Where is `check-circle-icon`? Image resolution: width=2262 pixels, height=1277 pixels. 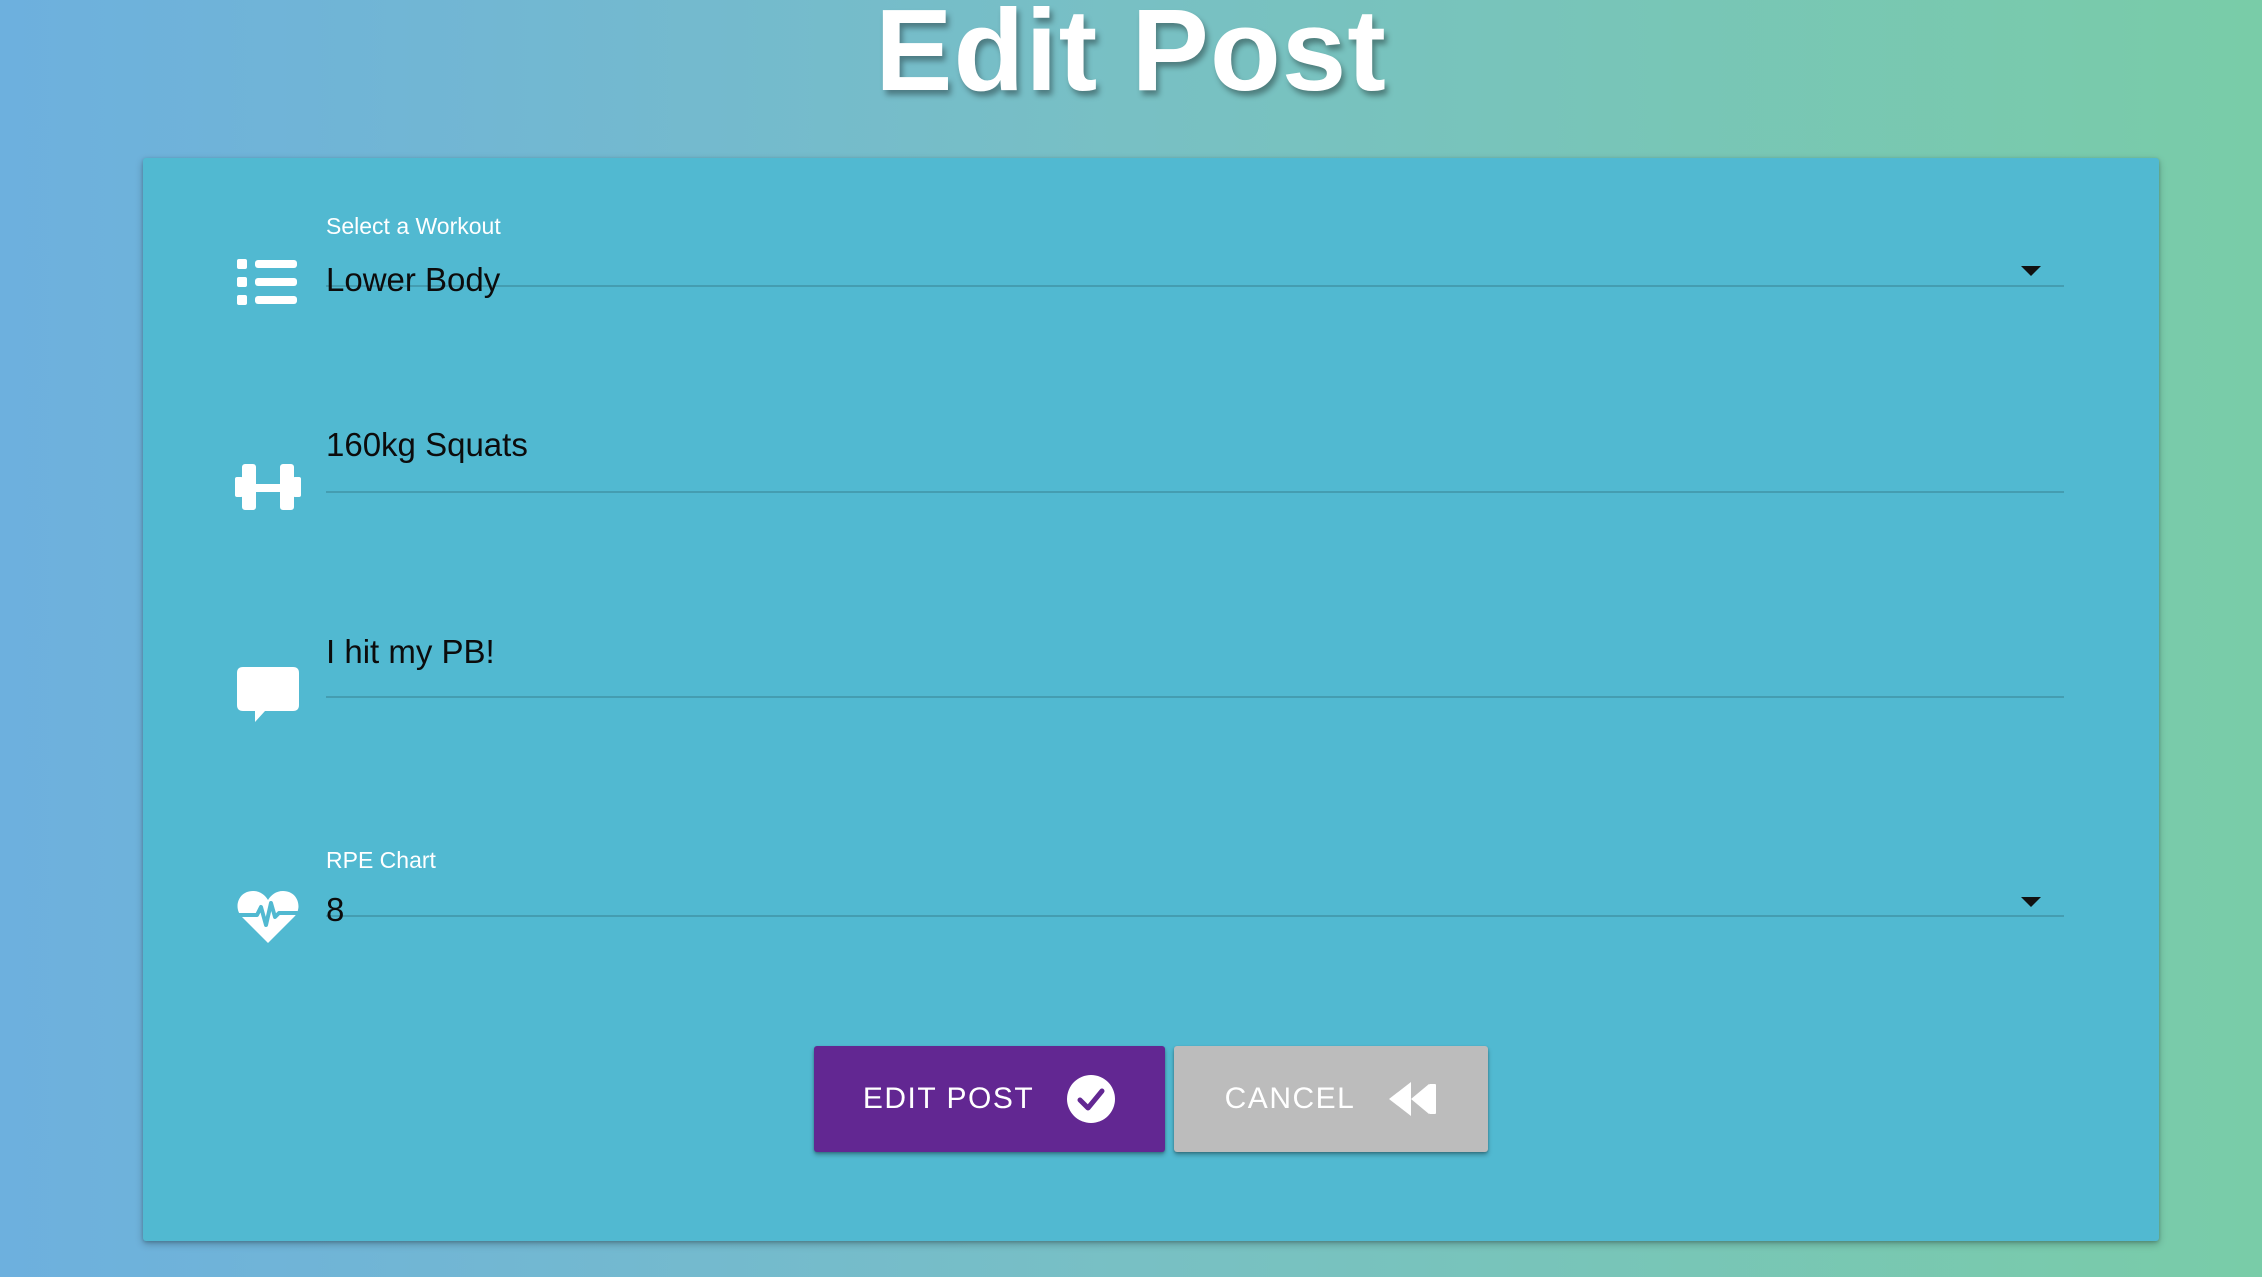
check-circle-icon is located at coordinates (1091, 1099).